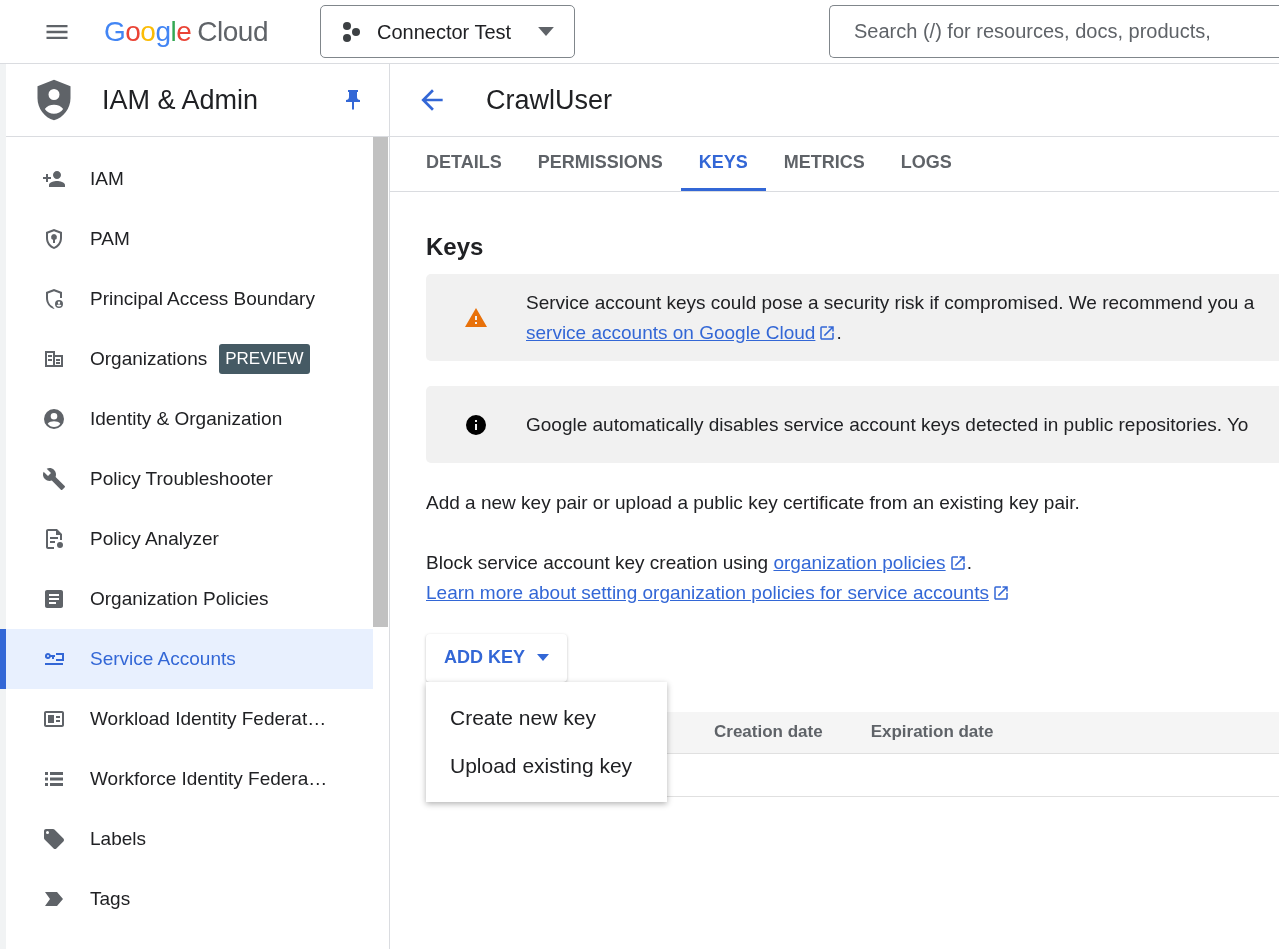  I want to click on article-icon, so click(54, 599).